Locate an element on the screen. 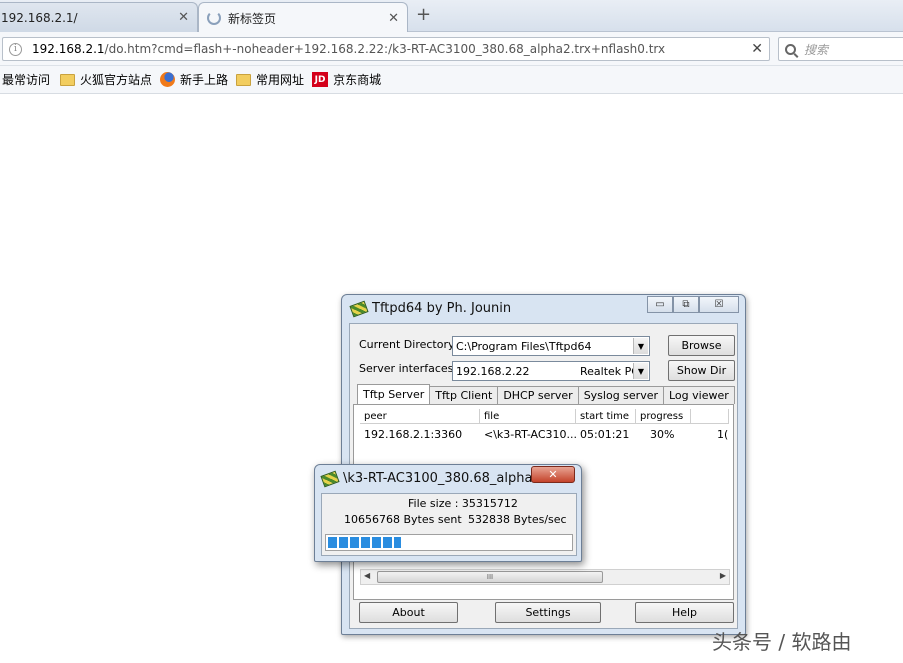 The width and height of the screenshot is (903, 663). scroll-left-icon: ◀ is located at coordinates (367, 575).